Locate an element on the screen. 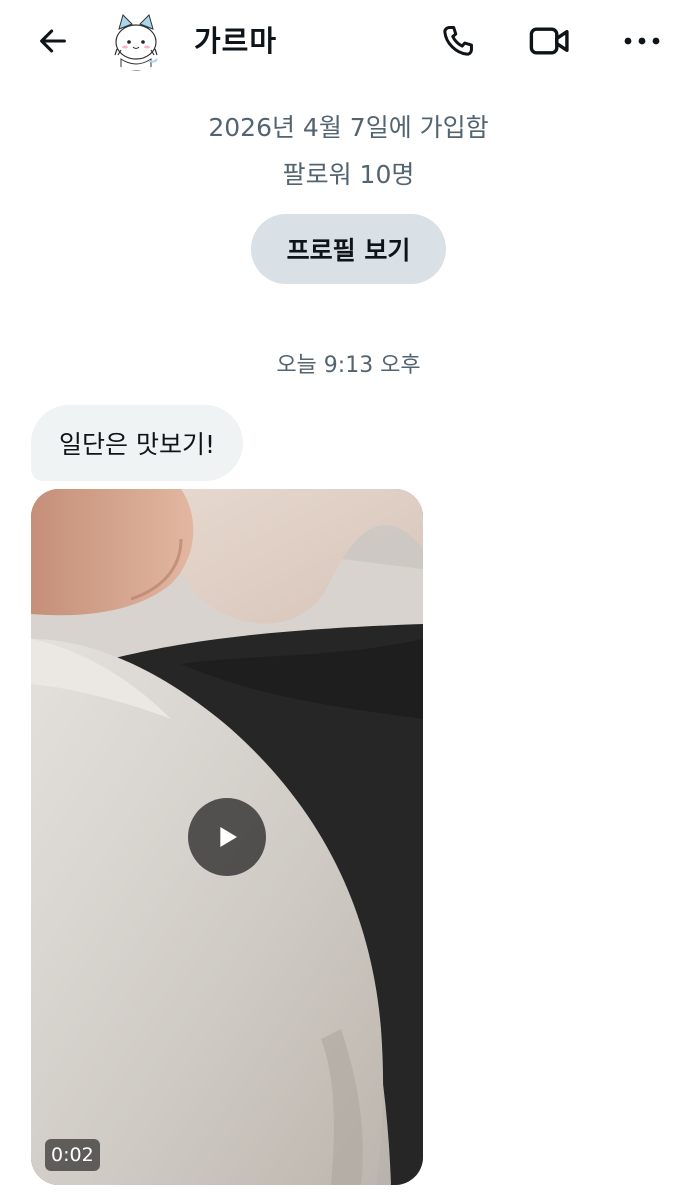 The width and height of the screenshot is (697, 1200). video-duration: 0:02 is located at coordinates (72, 1155).